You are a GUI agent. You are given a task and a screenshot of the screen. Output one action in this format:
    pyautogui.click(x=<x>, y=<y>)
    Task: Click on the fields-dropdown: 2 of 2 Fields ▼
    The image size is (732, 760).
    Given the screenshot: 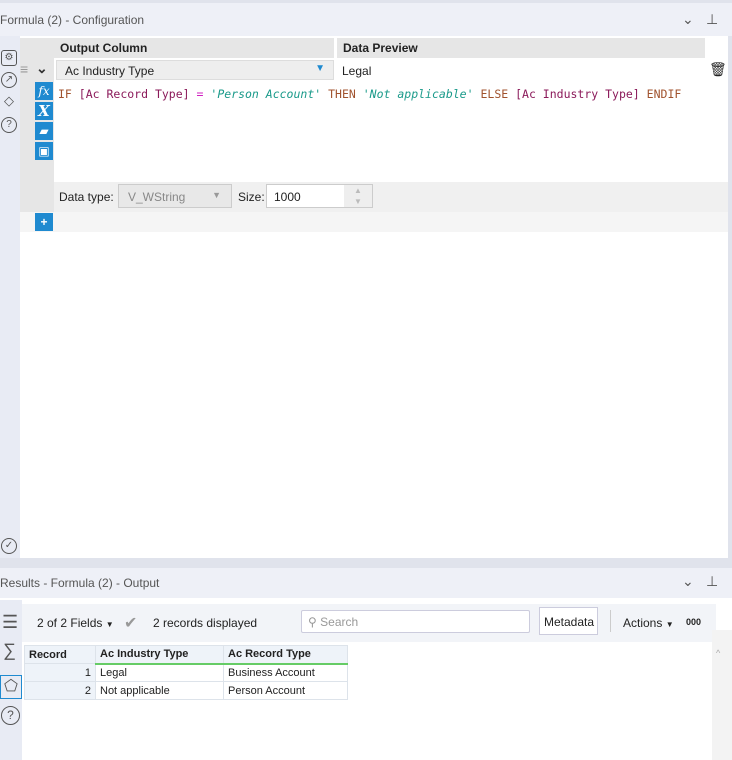 What is the action you would take?
    pyautogui.click(x=75, y=623)
    